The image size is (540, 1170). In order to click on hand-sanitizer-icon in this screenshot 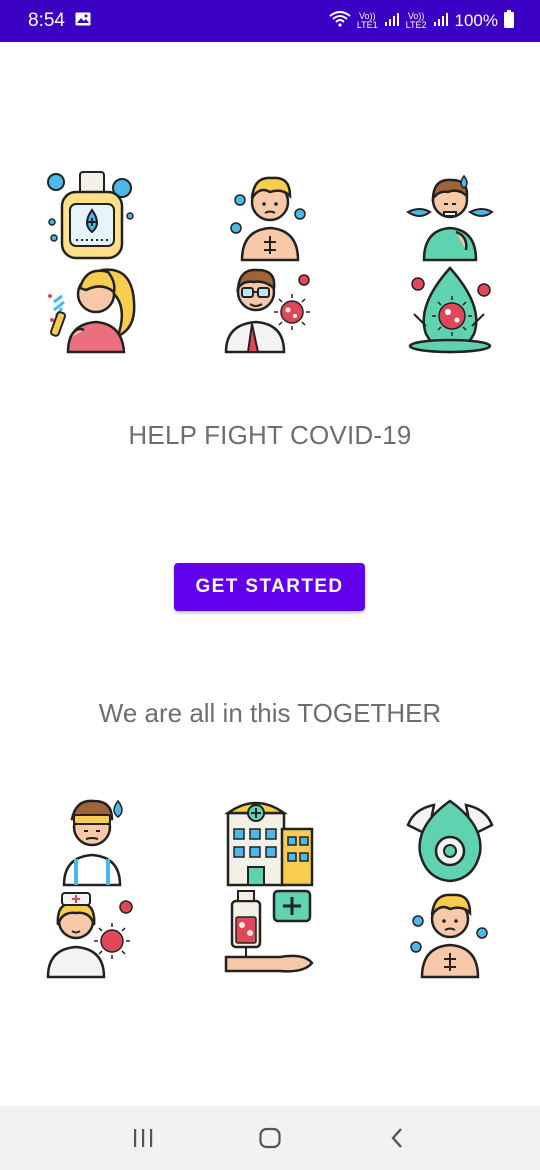, I will do `click(92, 216)`.